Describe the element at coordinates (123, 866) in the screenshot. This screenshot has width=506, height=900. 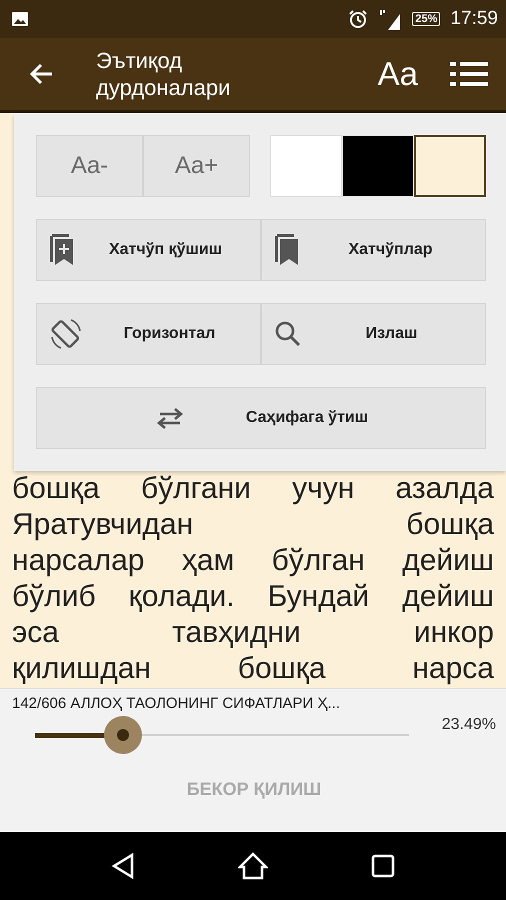
I see `back-nav-icon` at that location.